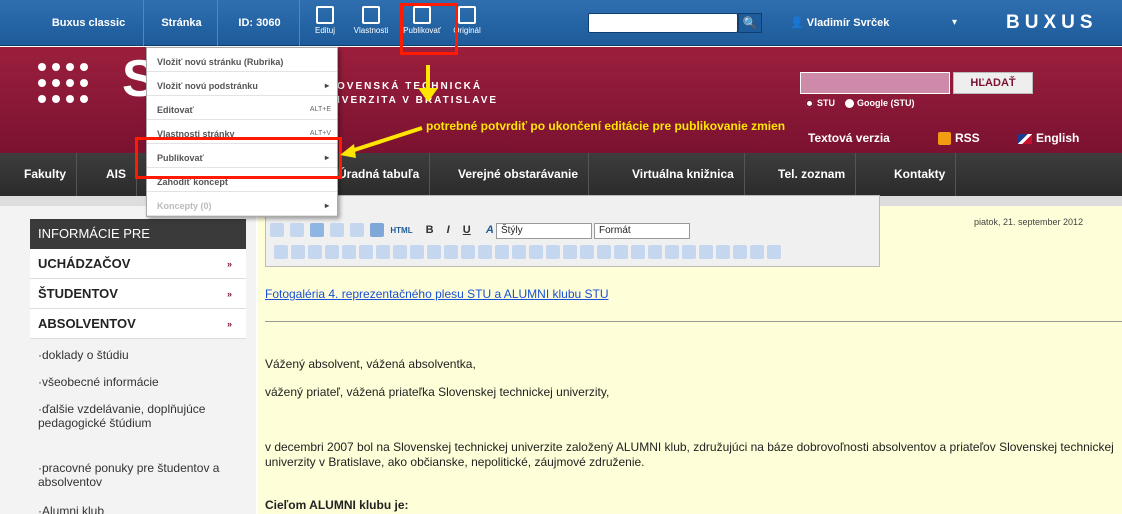 The image size is (1122, 514). What do you see at coordinates (467, 15) in the screenshot?
I see `original-icon` at bounding box center [467, 15].